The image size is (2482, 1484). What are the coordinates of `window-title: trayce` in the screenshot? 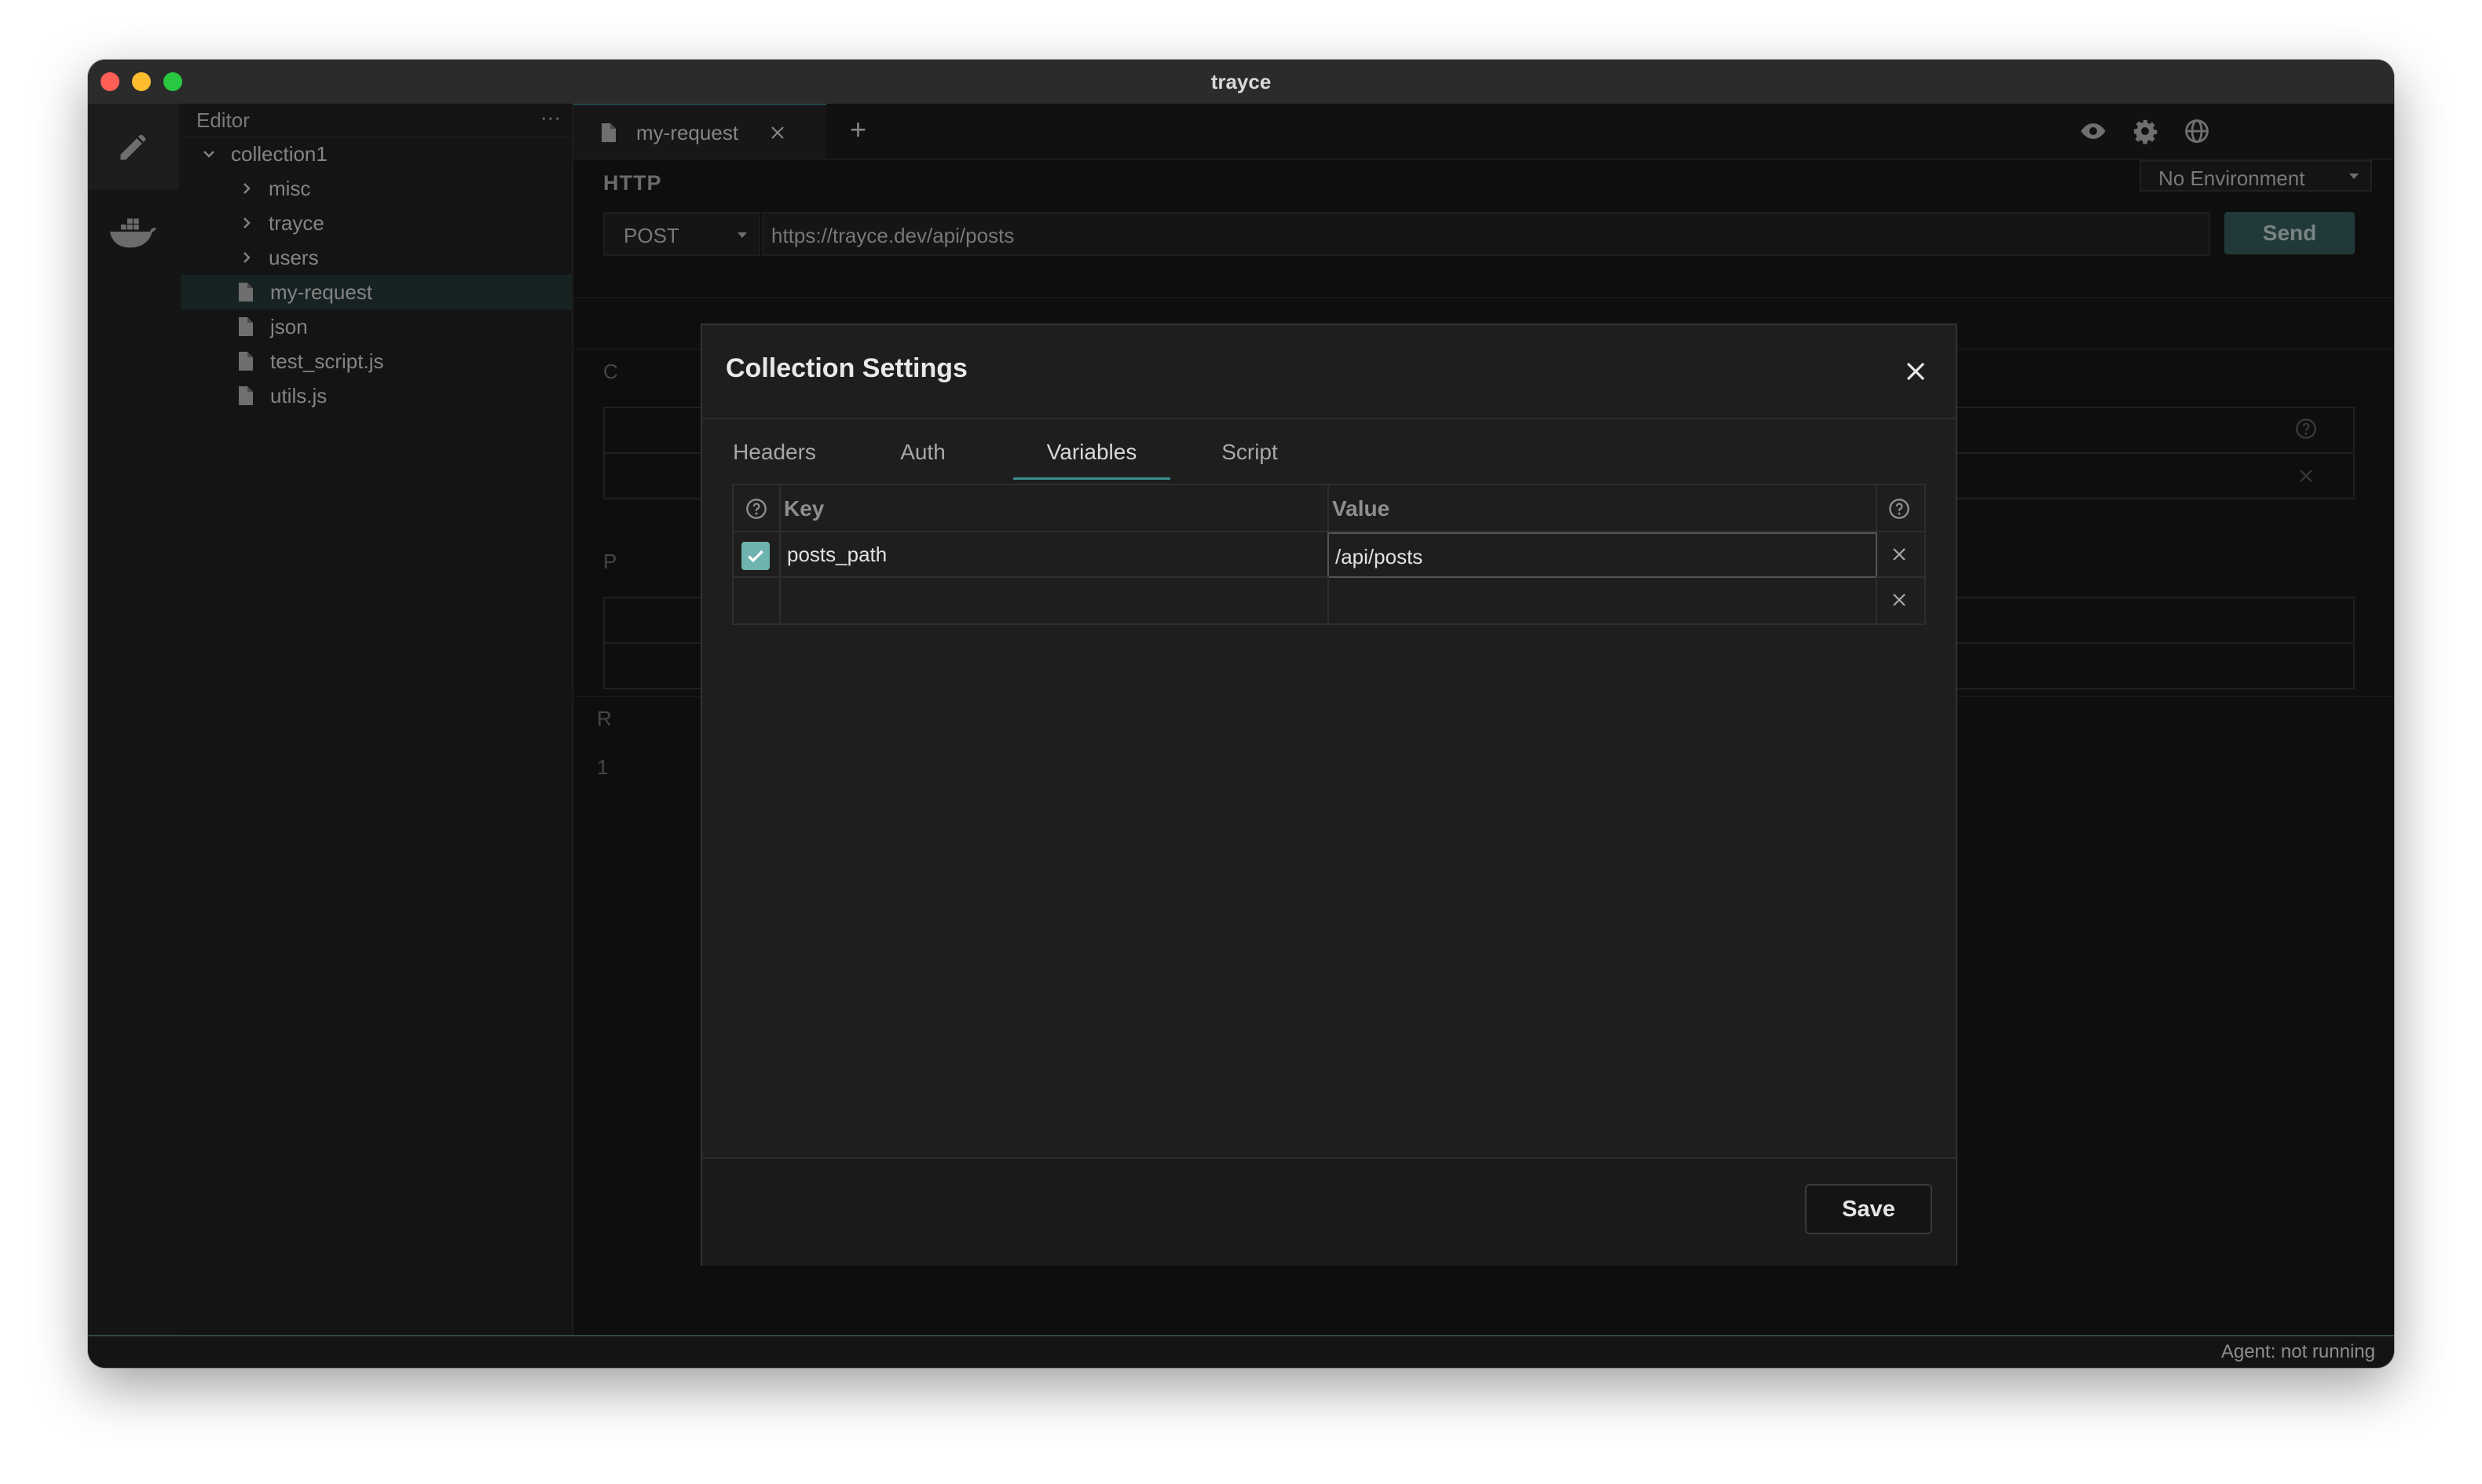 It's located at (1241, 81).